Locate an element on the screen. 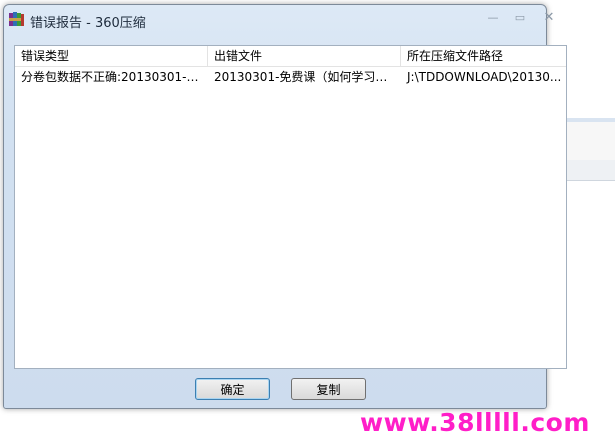 The image size is (615, 441). ok-button: 确定 is located at coordinates (232, 389).